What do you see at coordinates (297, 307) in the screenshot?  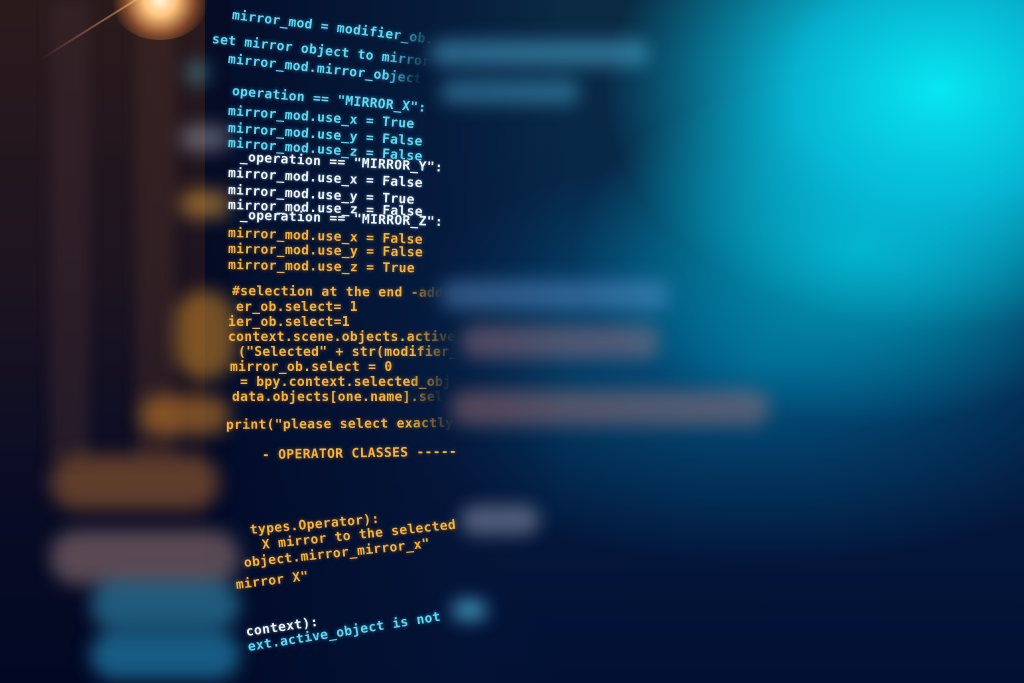 I see `code-line: er_ob.select= 1` at bounding box center [297, 307].